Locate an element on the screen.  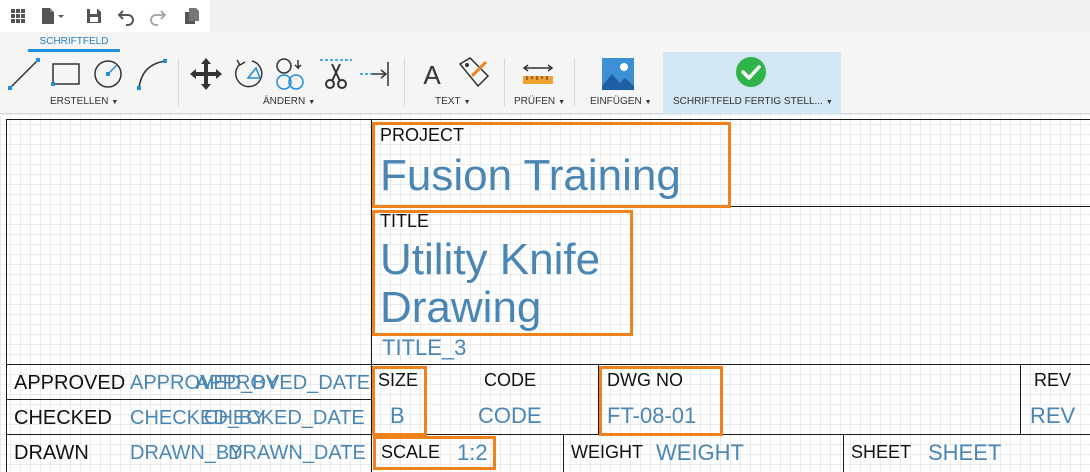
drawn-date-value: DRAWN_DATE is located at coordinates (297, 453).